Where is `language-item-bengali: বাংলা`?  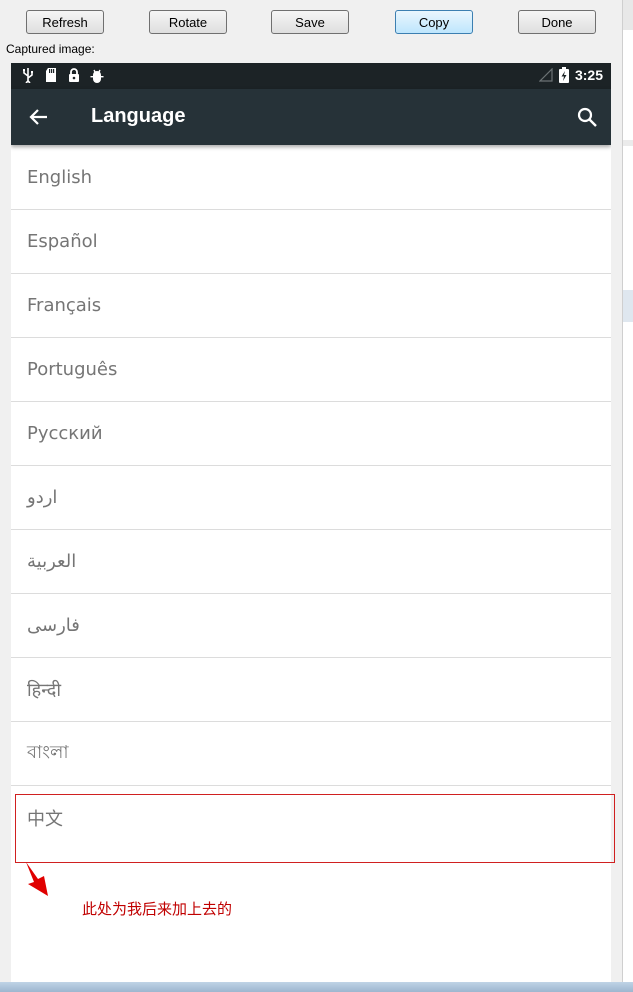 language-item-bengali: বাংলা is located at coordinates (311, 754).